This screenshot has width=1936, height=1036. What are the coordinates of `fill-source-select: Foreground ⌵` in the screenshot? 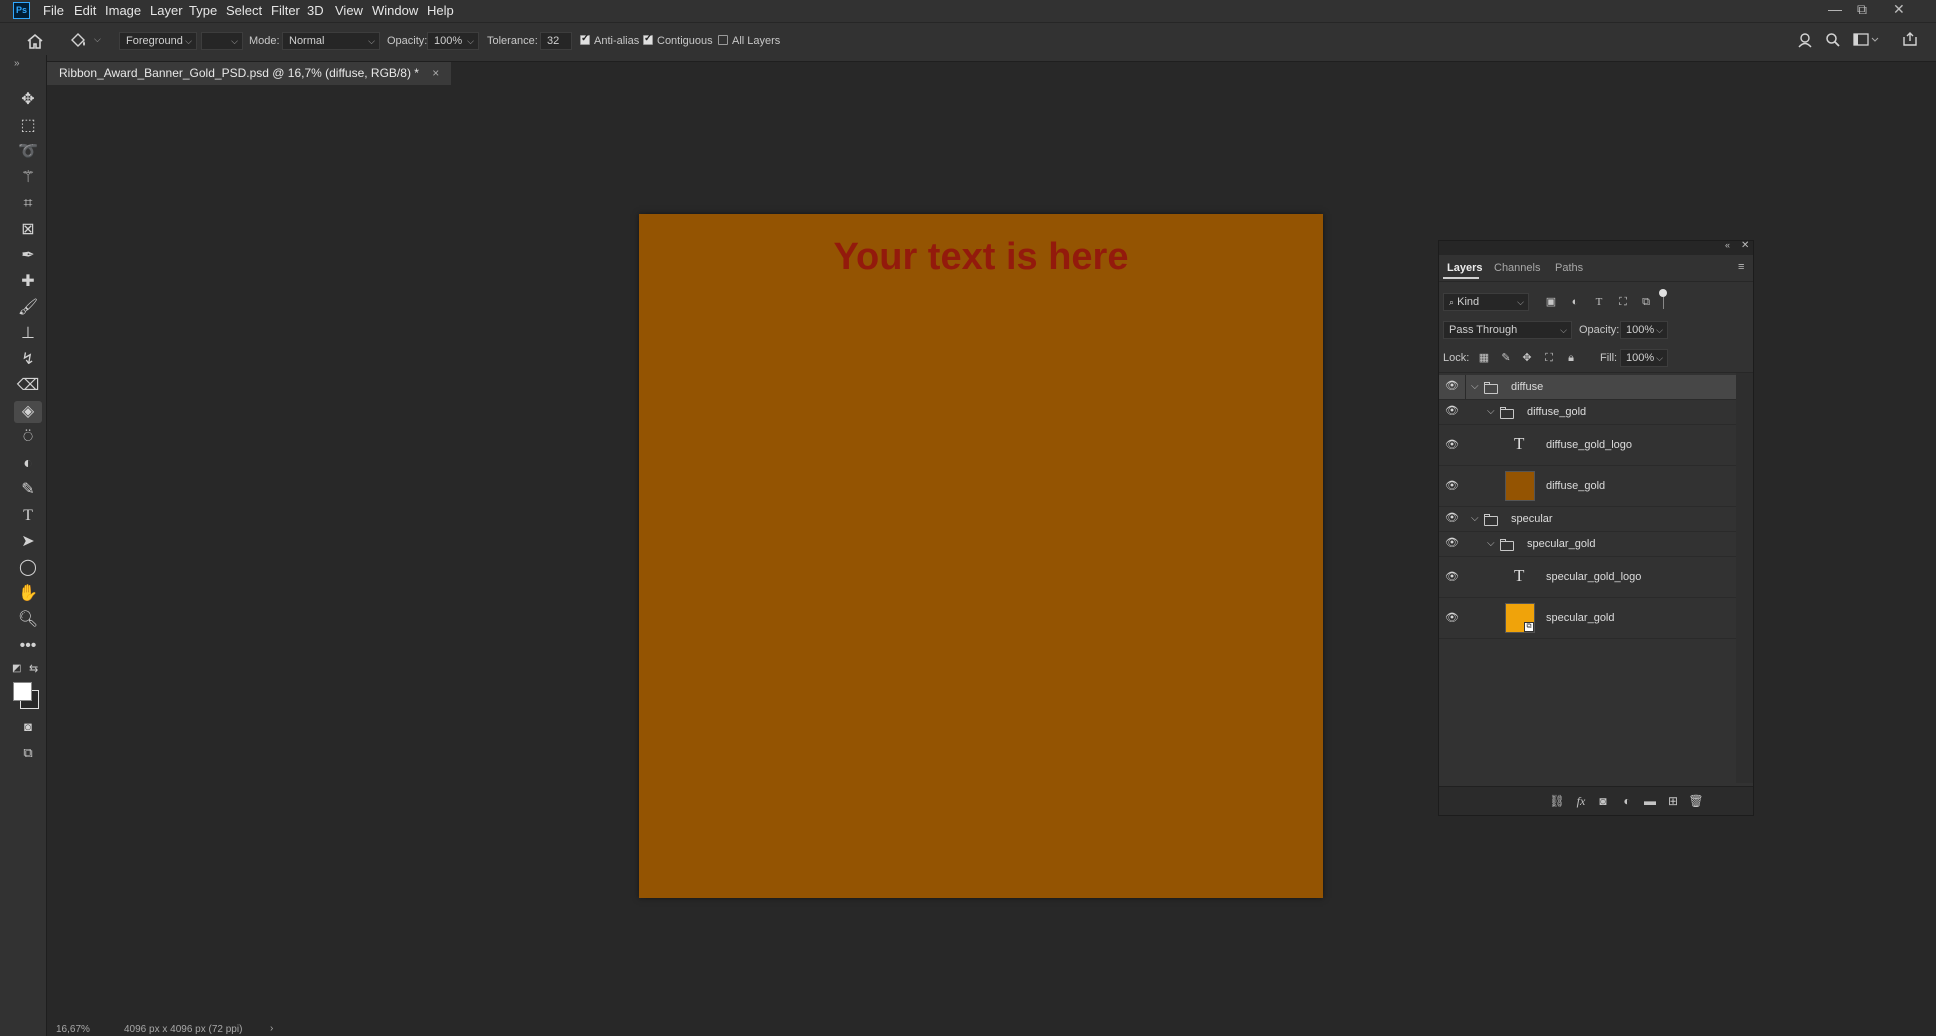 It's located at (158, 41).